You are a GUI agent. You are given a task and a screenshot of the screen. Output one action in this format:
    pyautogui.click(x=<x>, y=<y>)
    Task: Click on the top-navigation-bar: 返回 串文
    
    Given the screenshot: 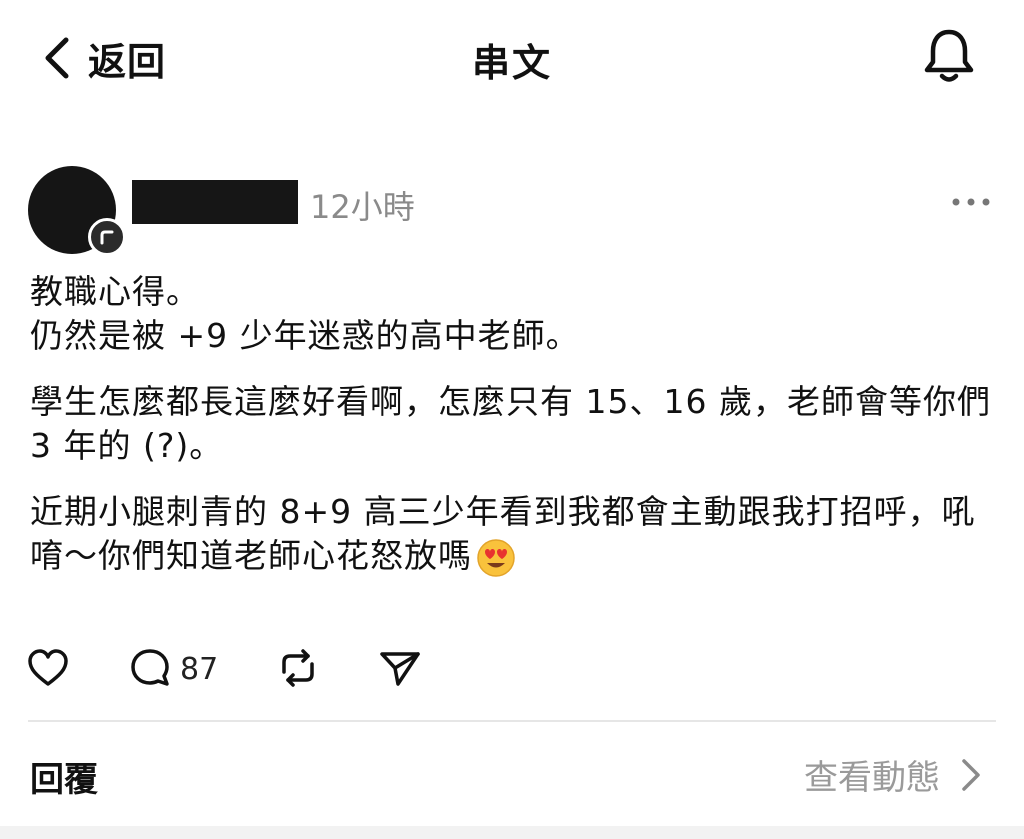 What is the action you would take?
    pyautogui.click(x=512, y=59)
    